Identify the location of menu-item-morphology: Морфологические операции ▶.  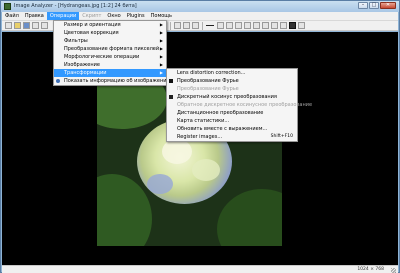
(110, 57).